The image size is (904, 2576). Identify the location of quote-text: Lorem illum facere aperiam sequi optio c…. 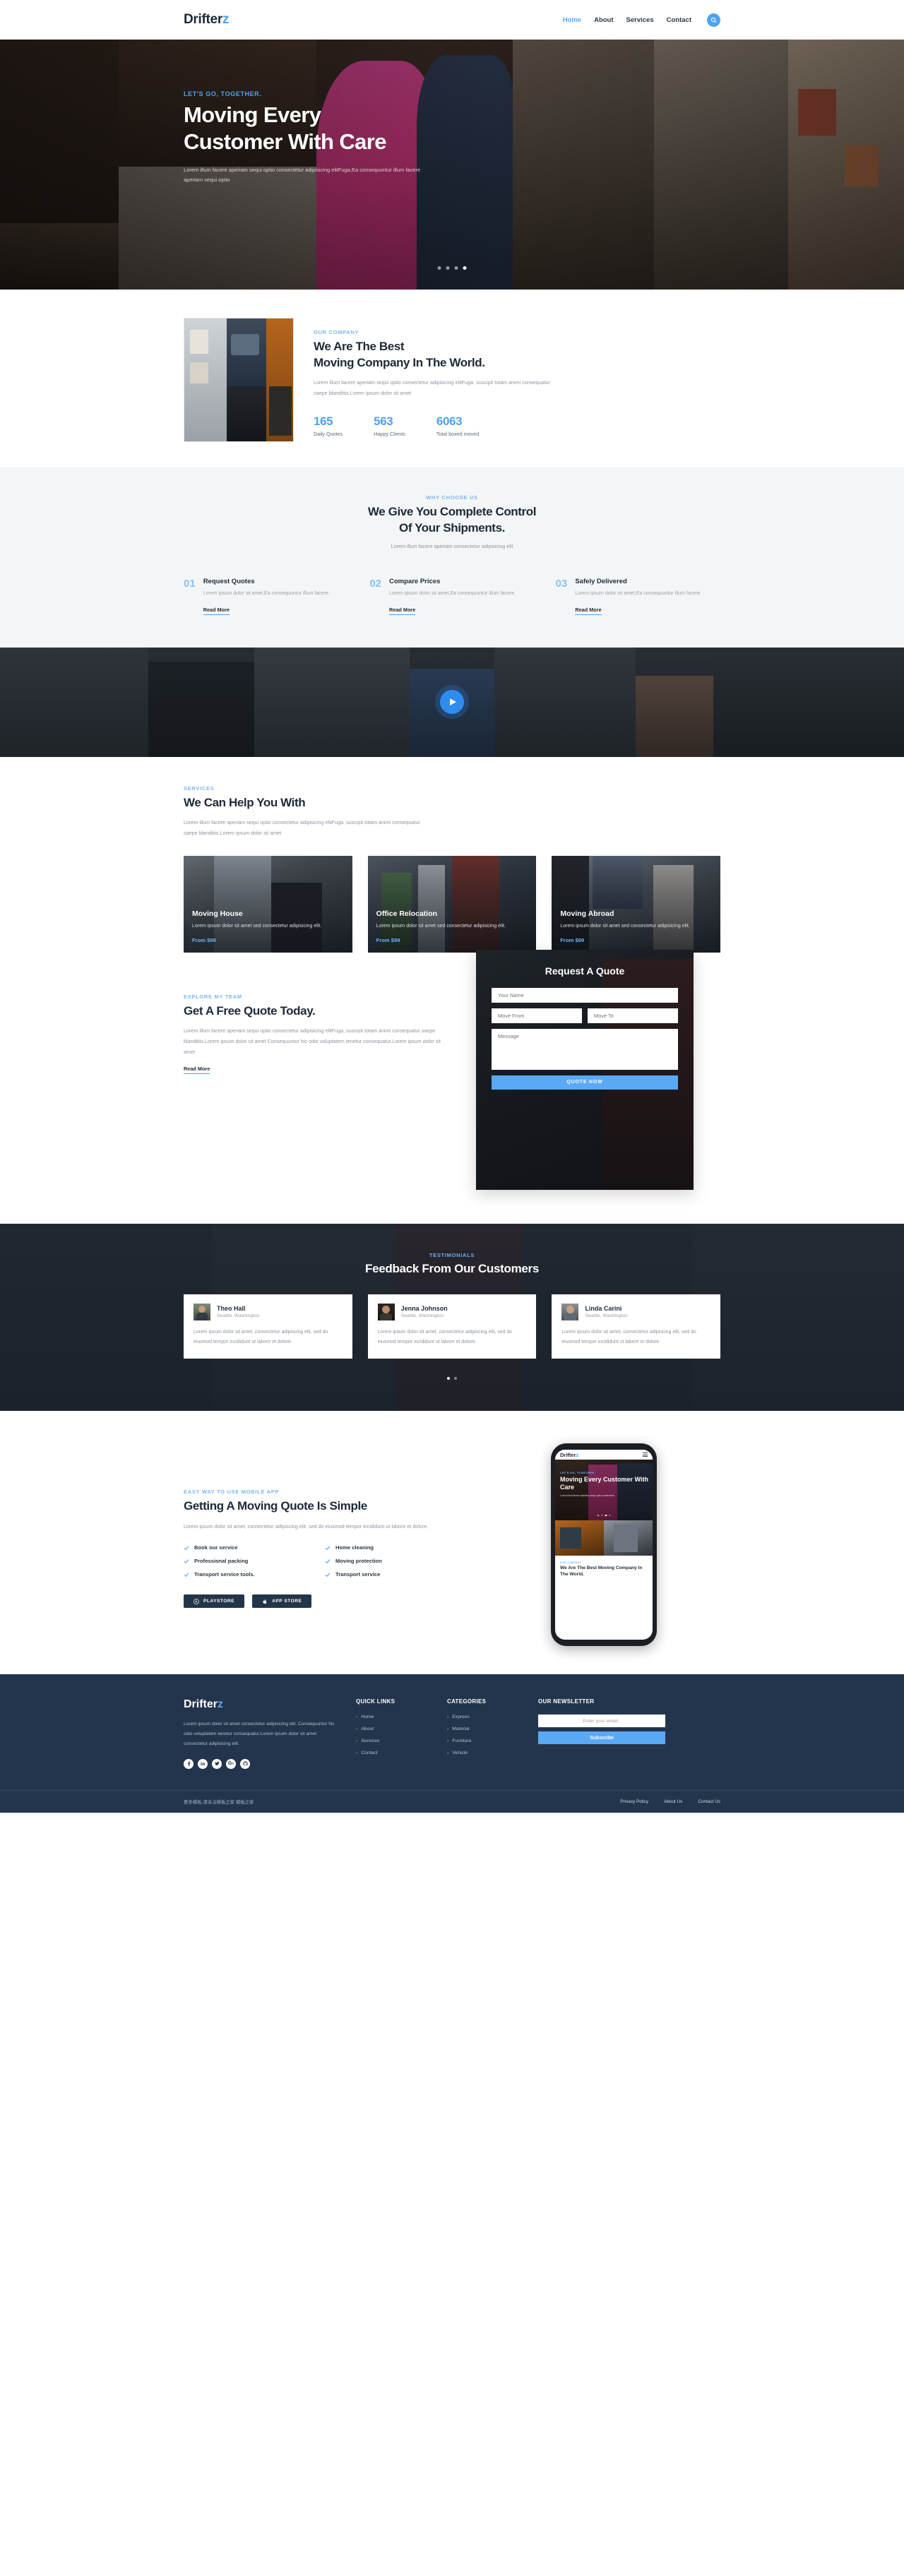
(312, 1041).